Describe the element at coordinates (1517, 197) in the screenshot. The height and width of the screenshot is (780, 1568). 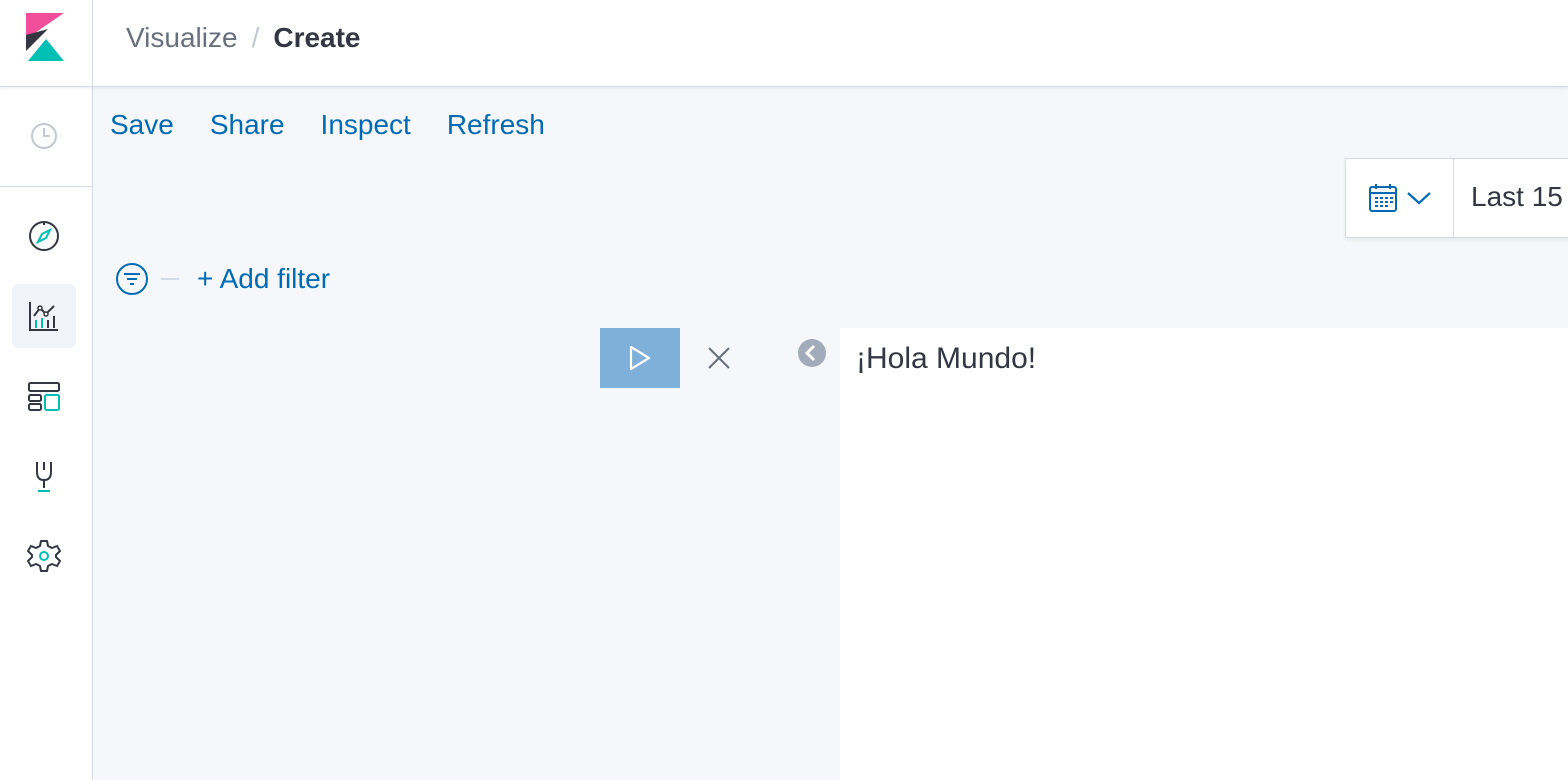
I see `date-range-value: Last 15` at that location.